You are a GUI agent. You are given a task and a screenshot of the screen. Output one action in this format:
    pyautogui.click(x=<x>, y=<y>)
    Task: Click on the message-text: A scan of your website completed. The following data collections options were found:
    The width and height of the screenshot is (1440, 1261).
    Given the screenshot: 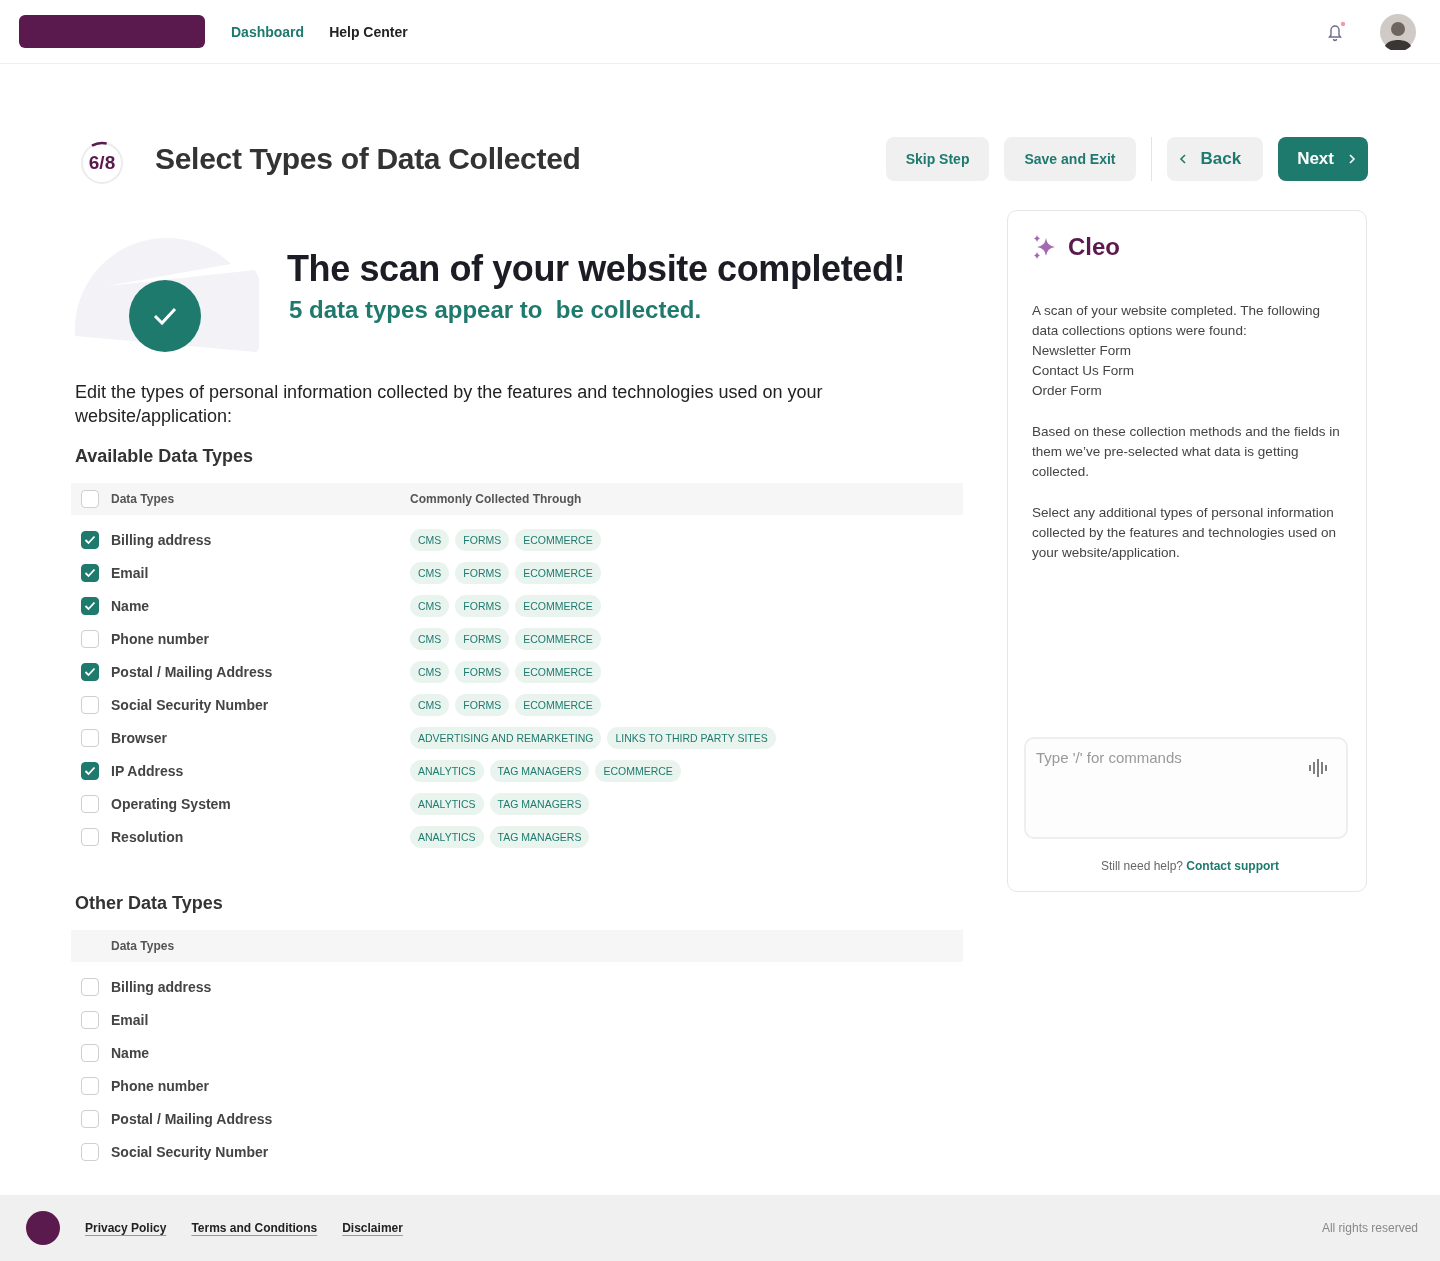 What is the action you would take?
    pyautogui.click(x=1176, y=321)
    